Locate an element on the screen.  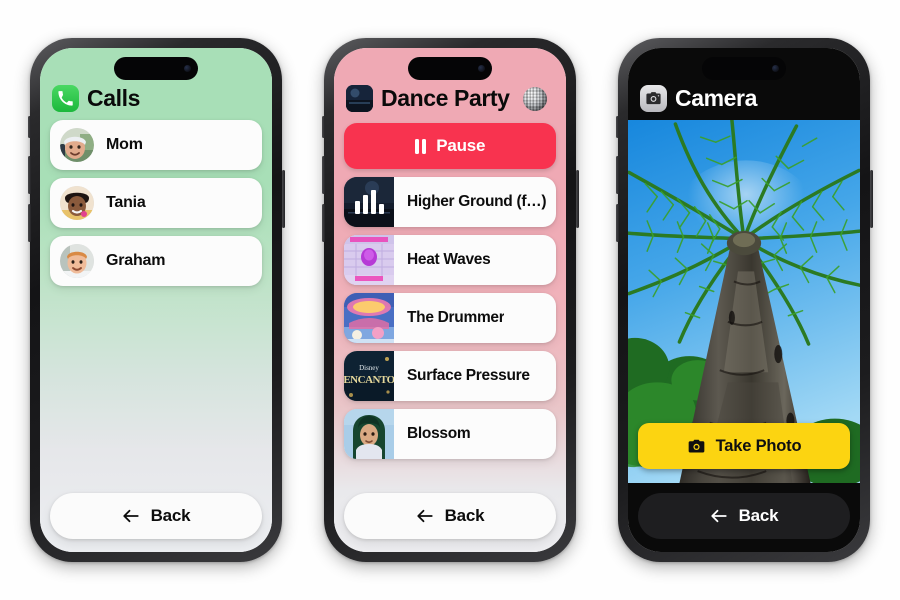
song-row-surface-pressure: Disney ENCANTO Surface Pressure is located at coordinates (450, 376).